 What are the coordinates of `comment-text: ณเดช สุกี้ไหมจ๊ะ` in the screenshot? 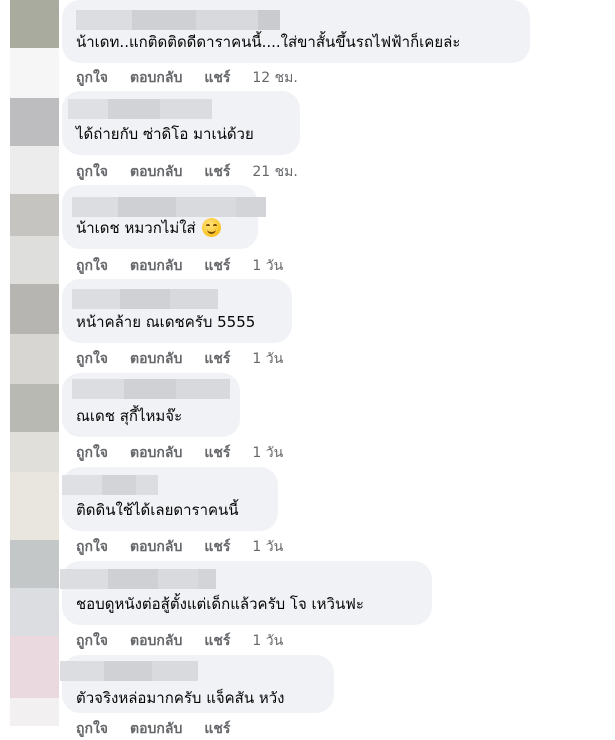 It's located at (129, 416).